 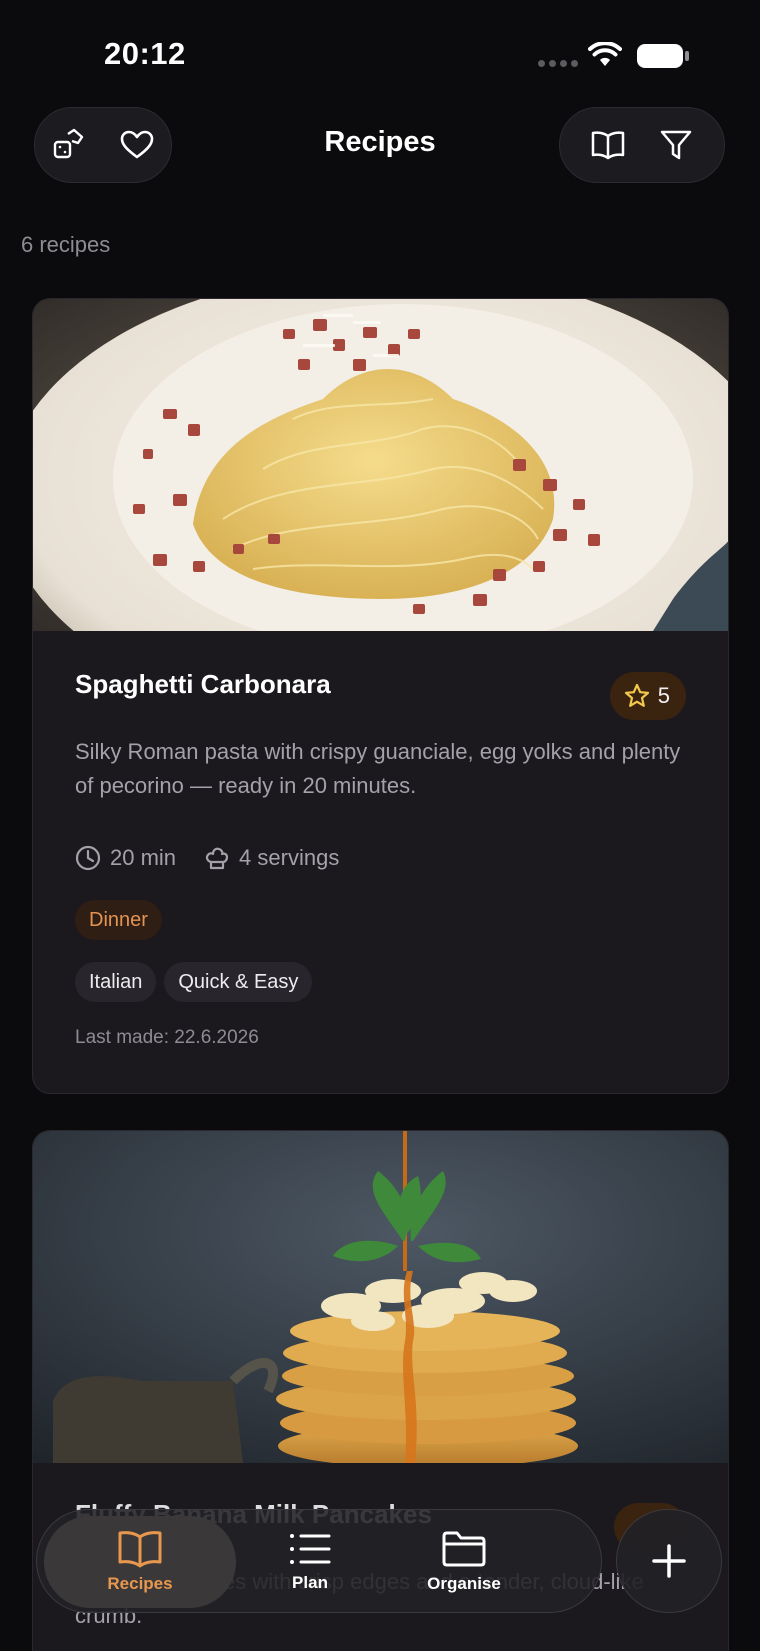 What do you see at coordinates (118, 920) in the screenshot?
I see `meal-type-chip: Dinner` at bounding box center [118, 920].